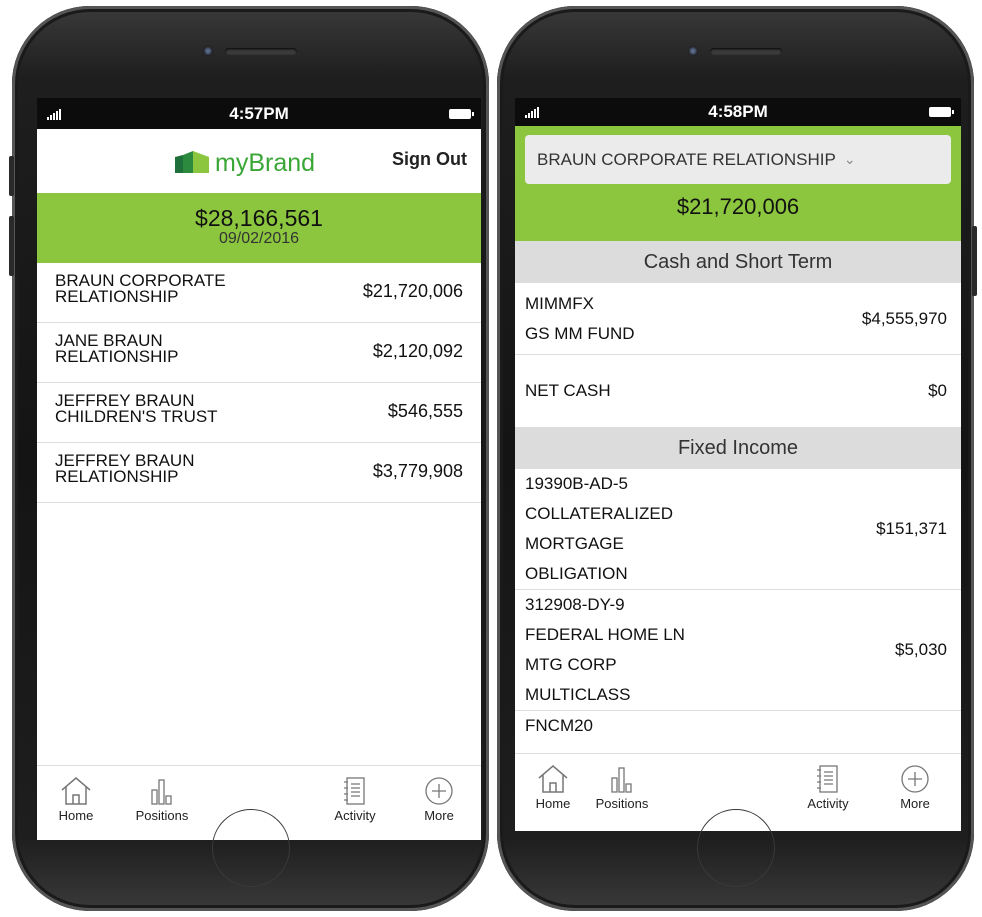 The image size is (982, 917). What do you see at coordinates (117, 348) in the screenshot?
I see `relationship-name: JANE BRAUN RELATIONSHIP` at bounding box center [117, 348].